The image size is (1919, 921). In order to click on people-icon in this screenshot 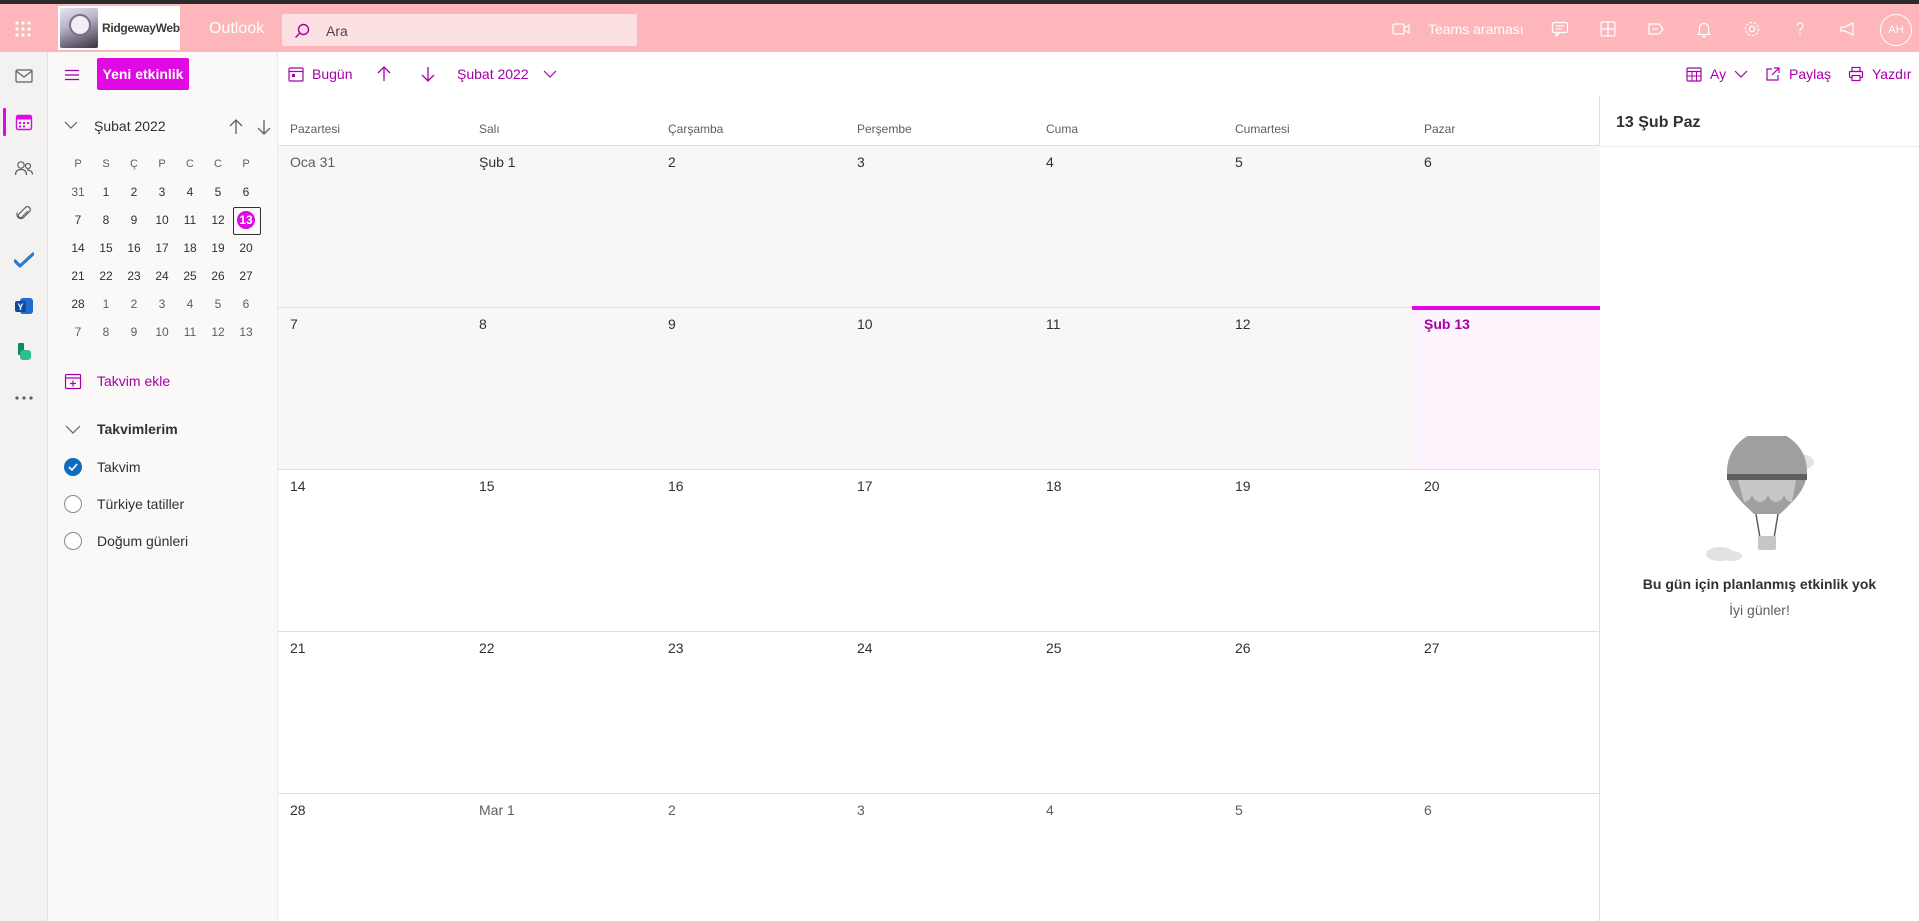, I will do `click(24, 168)`.